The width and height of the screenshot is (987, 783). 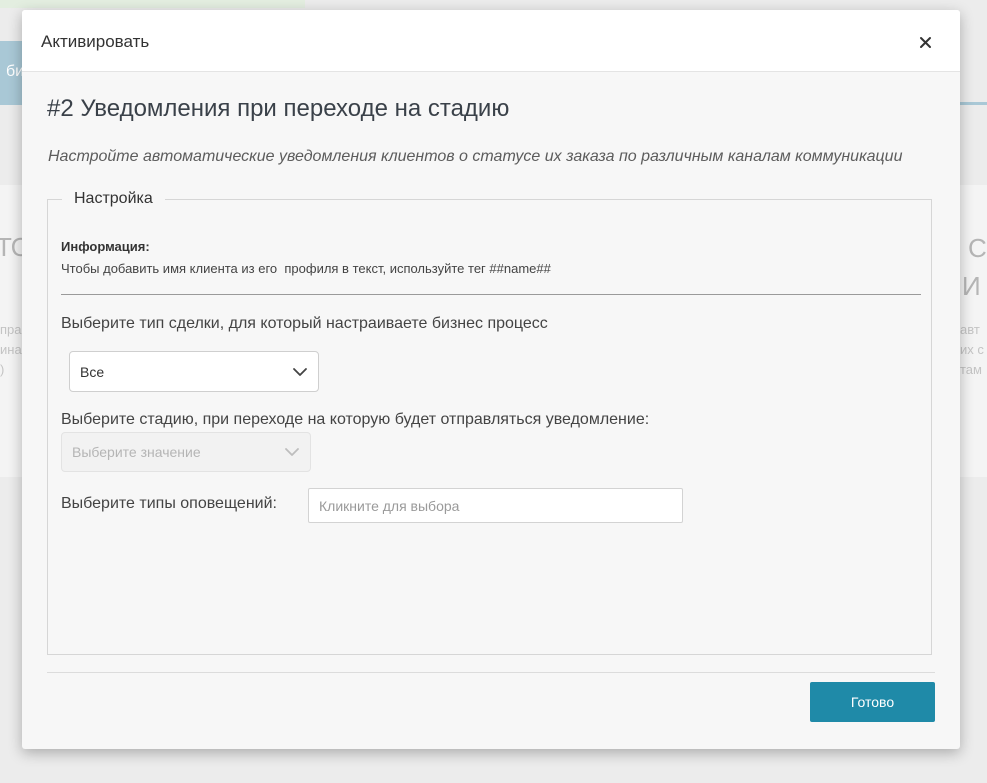 I want to click on close-button, so click(x=926, y=42).